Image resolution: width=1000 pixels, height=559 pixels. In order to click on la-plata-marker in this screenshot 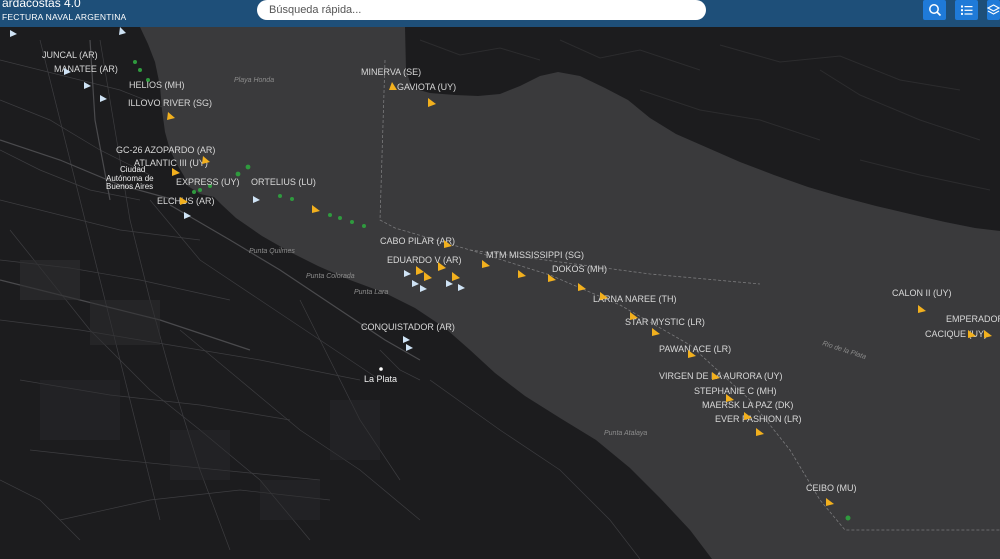, I will do `click(381, 369)`.